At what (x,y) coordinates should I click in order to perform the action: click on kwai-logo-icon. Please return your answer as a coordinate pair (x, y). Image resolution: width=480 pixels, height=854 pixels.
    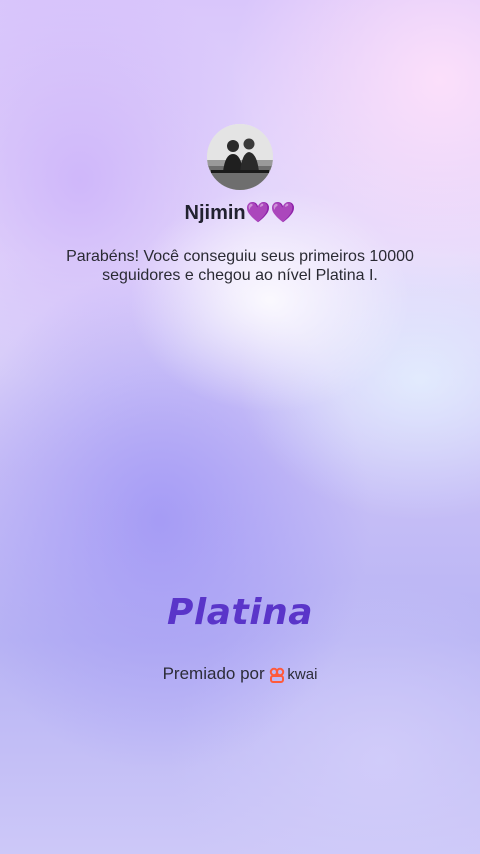
    Looking at the image, I should click on (277, 675).